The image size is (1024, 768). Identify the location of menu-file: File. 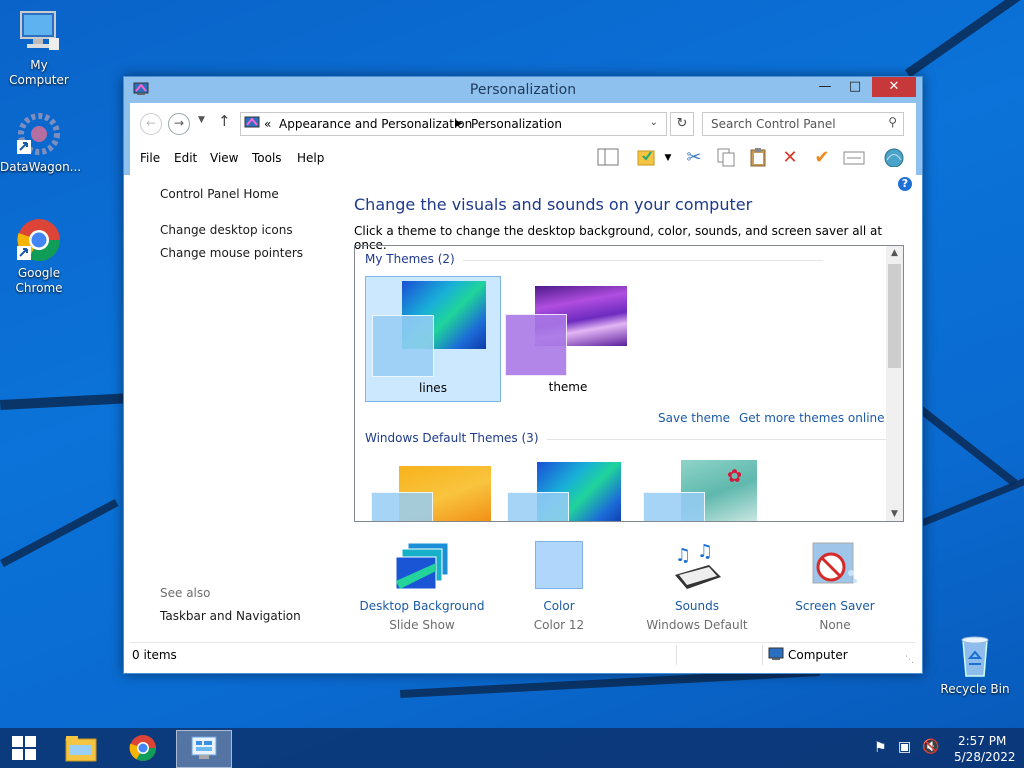
(150, 158).